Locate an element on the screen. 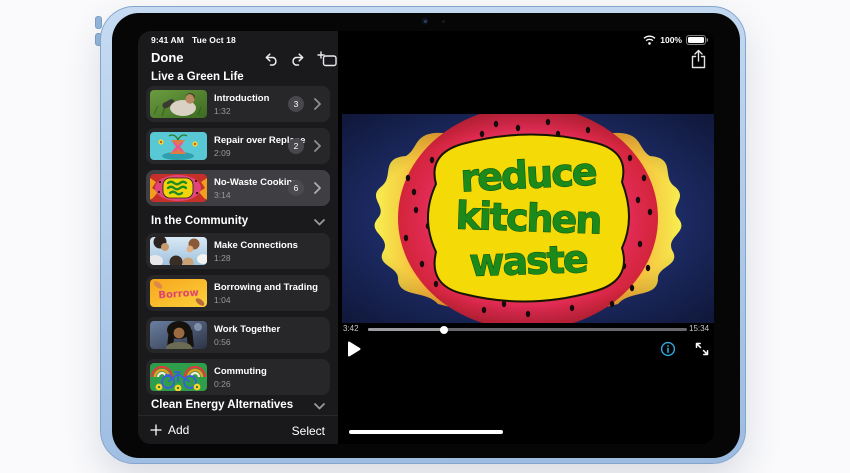  total-time: 15:34 is located at coordinates (699, 328).